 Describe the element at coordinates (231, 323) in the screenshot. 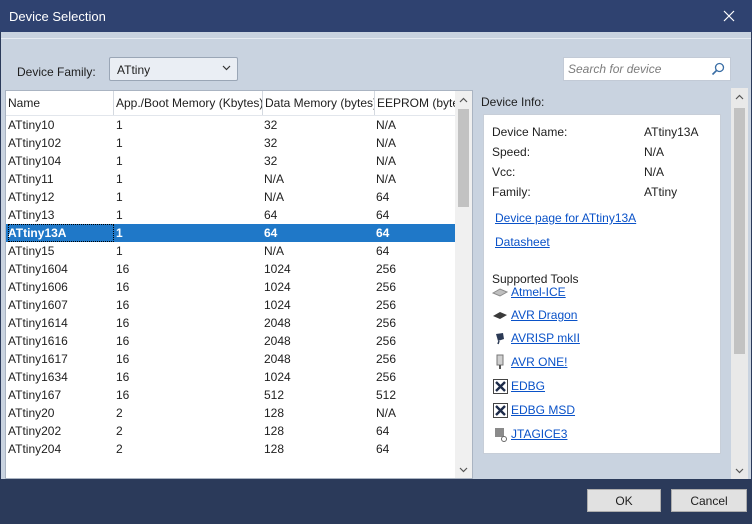

I see `table-row: ATtiny1614 16 2048 256` at that location.